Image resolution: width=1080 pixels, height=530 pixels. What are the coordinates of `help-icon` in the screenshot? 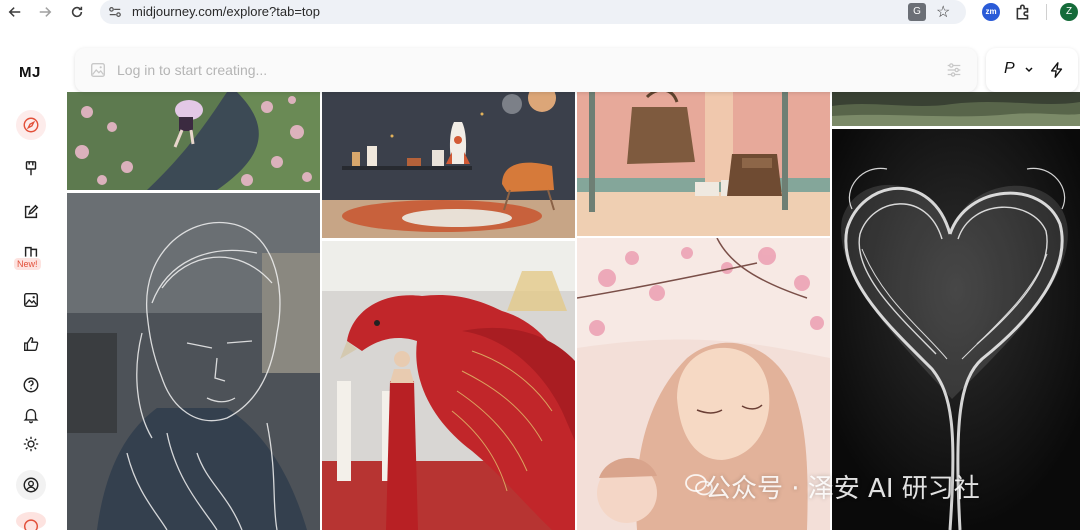 It's located at (31, 385).